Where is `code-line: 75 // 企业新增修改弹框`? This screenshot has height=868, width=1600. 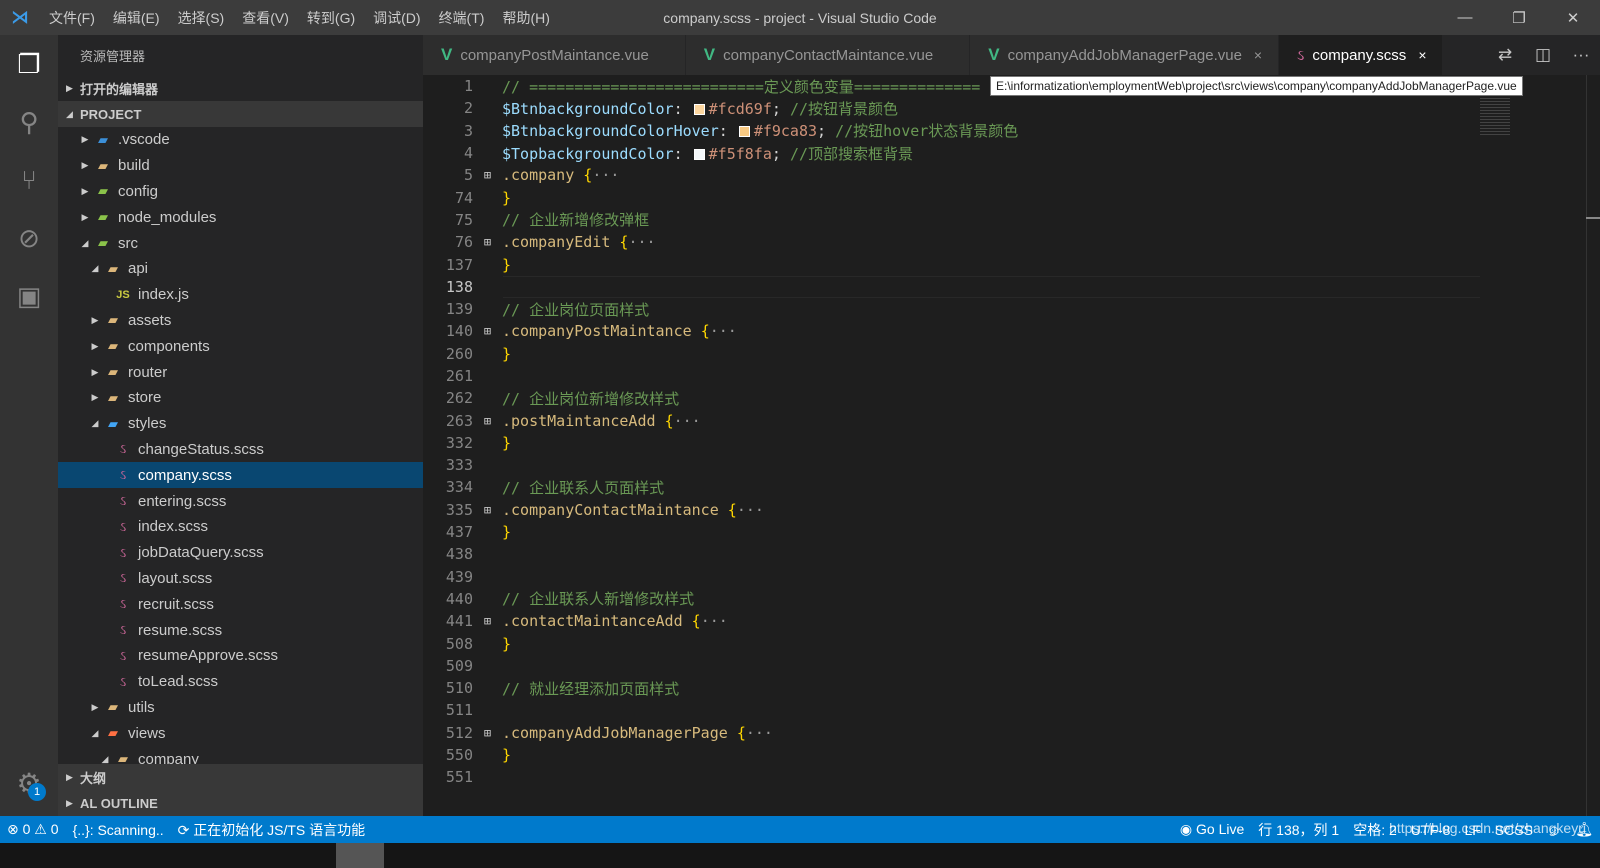
code-line: 75 // 企业新增修改弹框 is located at coordinates (1011, 220).